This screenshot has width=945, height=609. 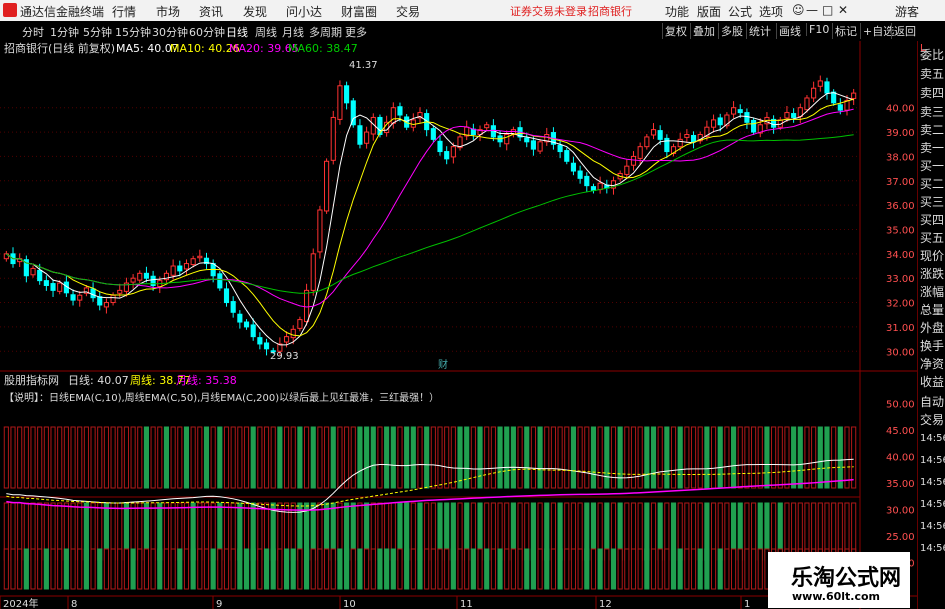 I want to click on overlay-button: 叠加, so click(x=703, y=31).